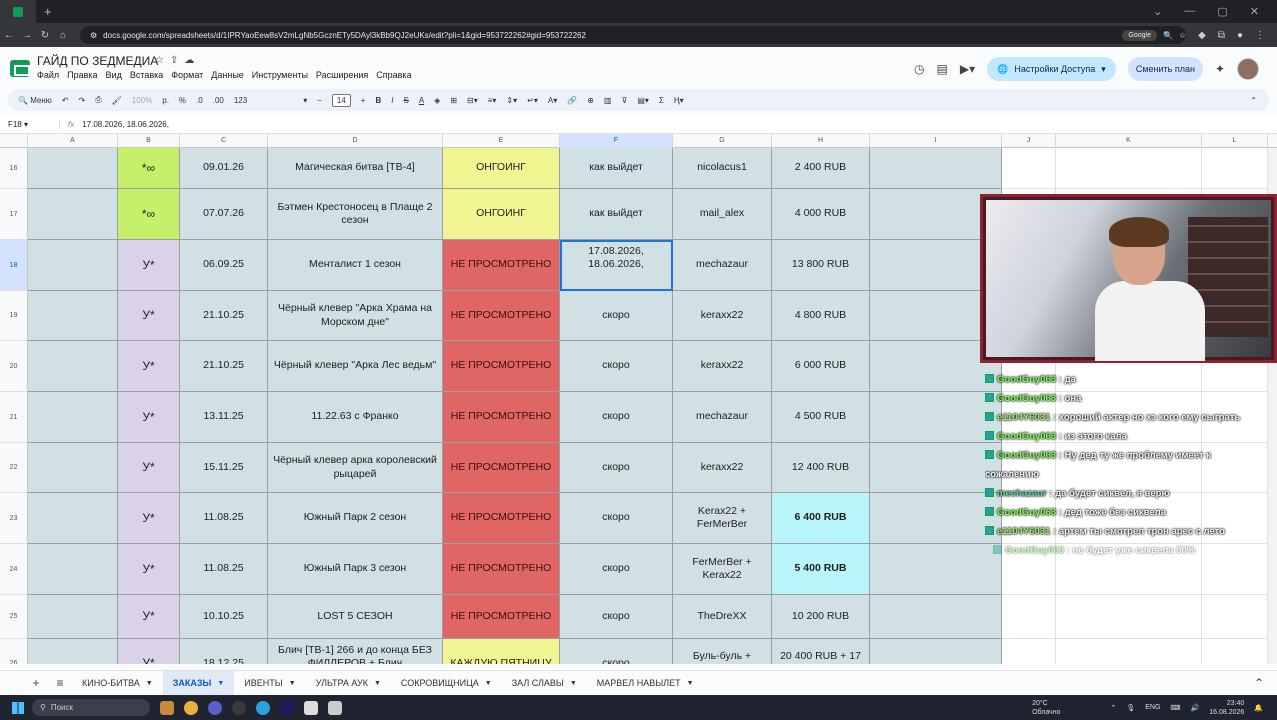 The image size is (1277, 720). Describe the element at coordinates (1235, 141) in the screenshot. I see `column-header: L` at that location.